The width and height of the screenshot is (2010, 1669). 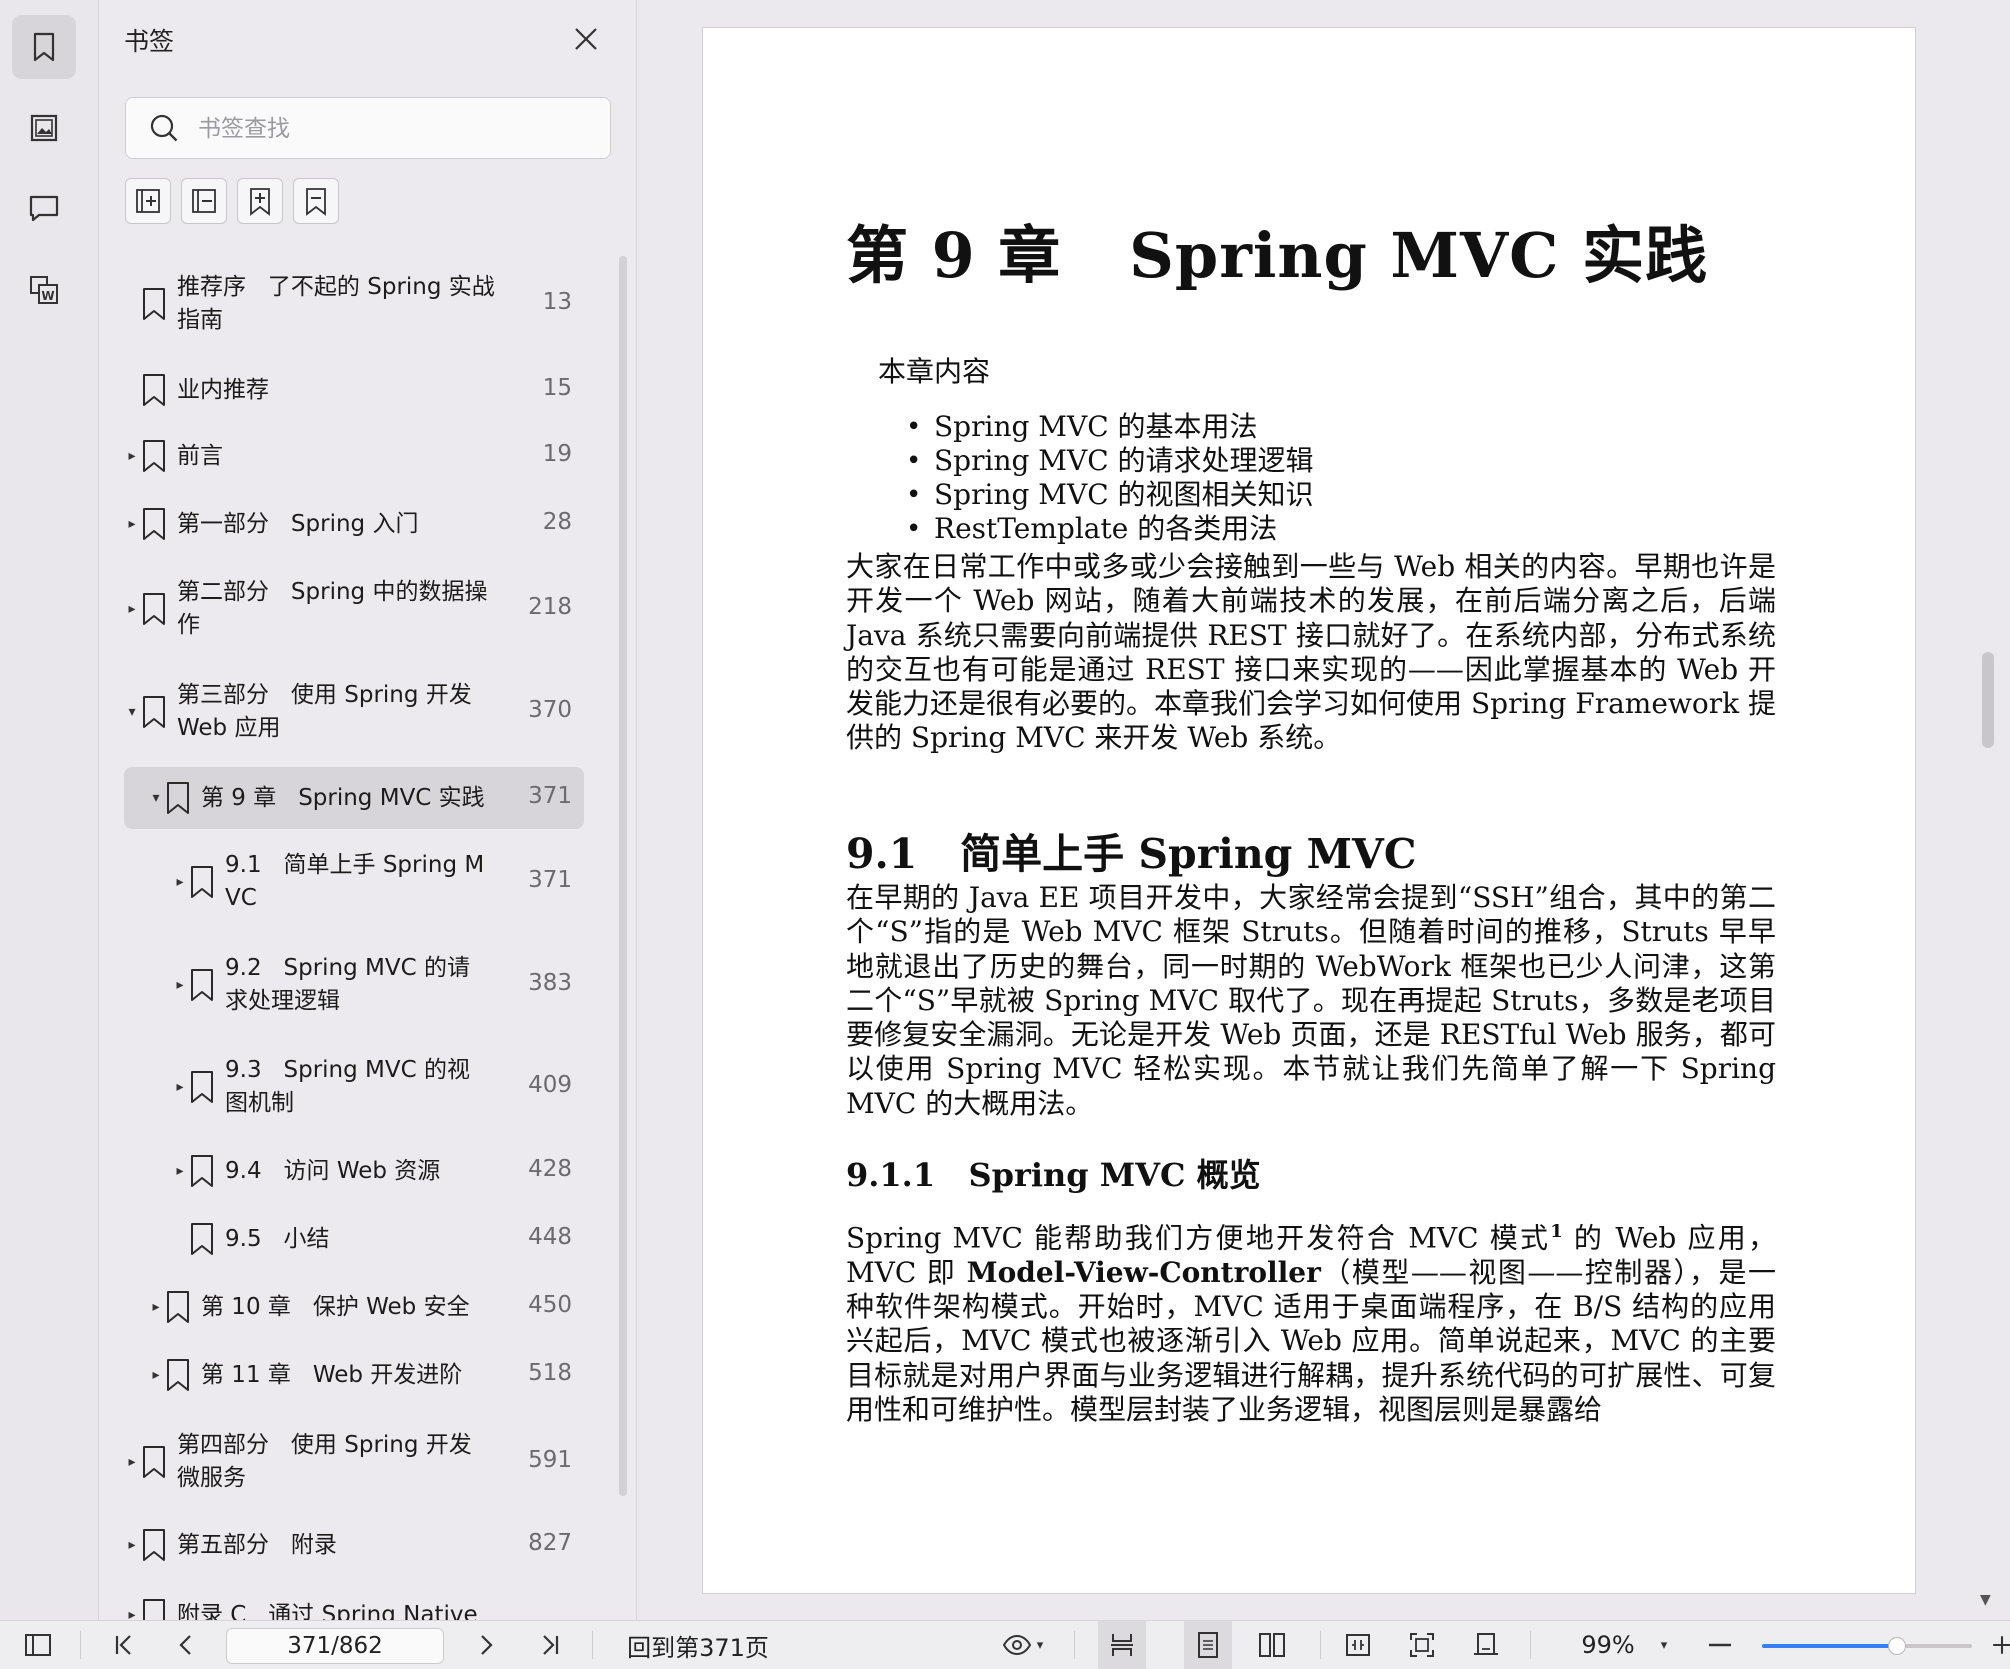 I want to click on sidebar-toggle-icon, so click(x=38, y=1645).